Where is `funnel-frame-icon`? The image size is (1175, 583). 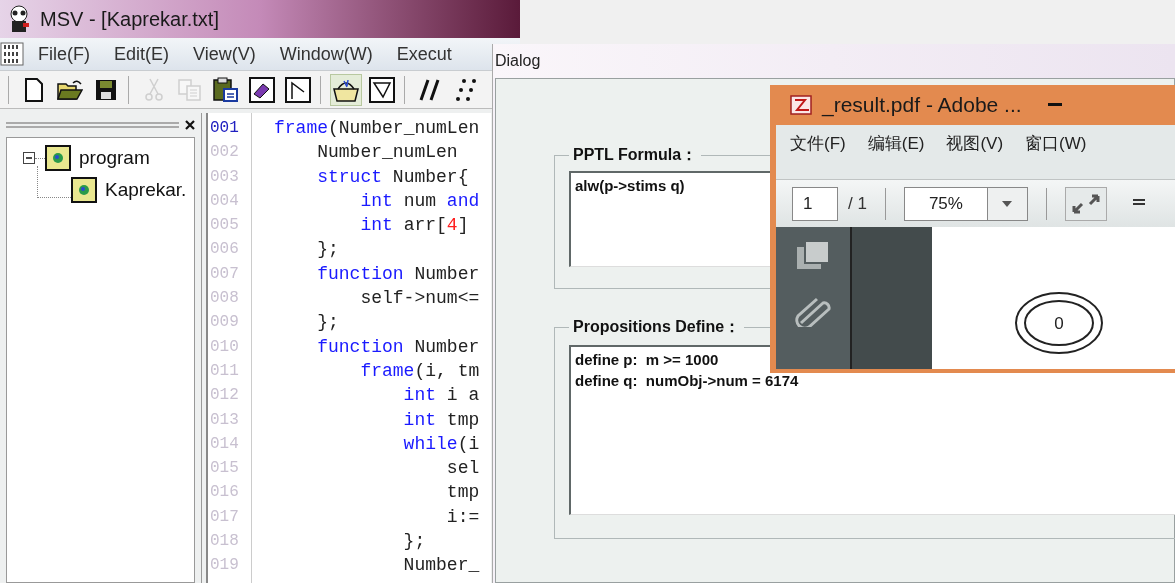
funnel-frame-icon is located at coordinates (382, 89).